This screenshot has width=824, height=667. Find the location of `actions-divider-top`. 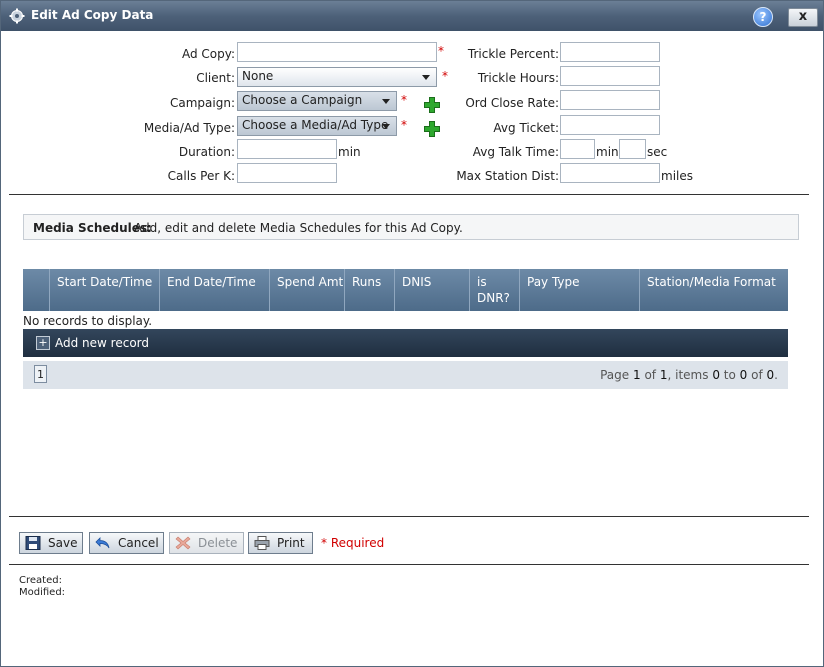

actions-divider-top is located at coordinates (409, 516).